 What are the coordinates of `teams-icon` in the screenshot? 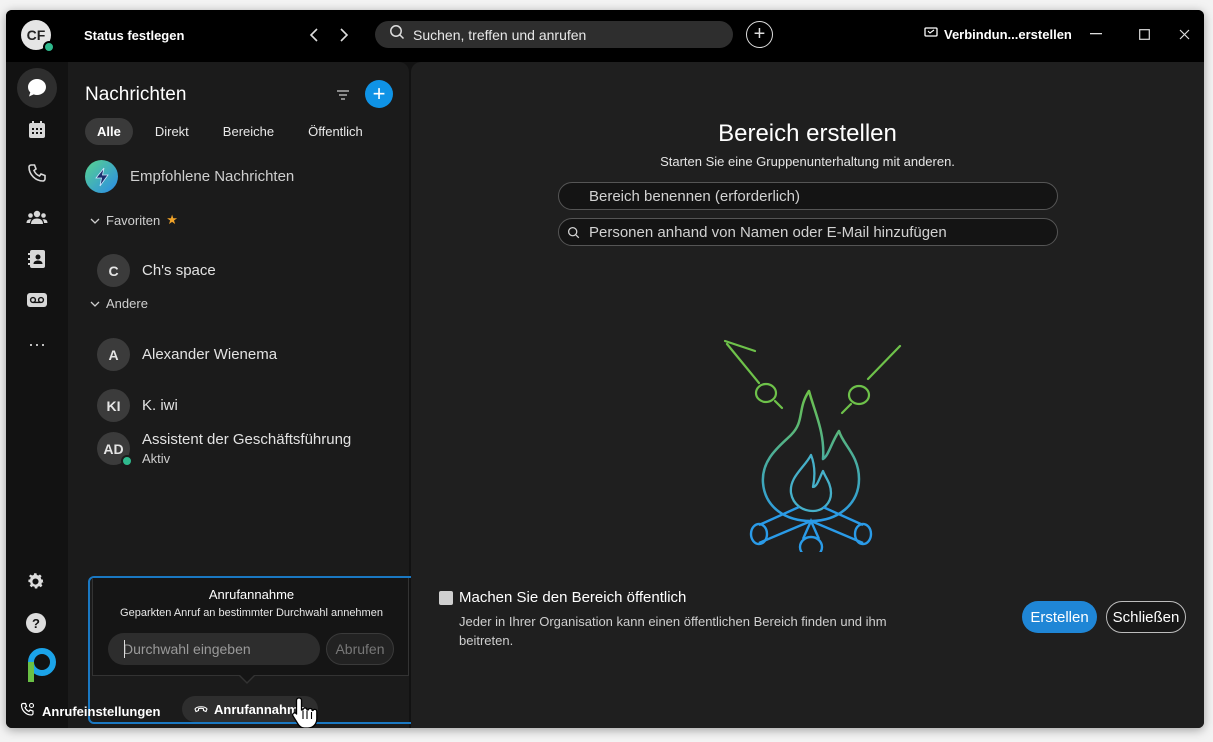 It's located at (37, 217).